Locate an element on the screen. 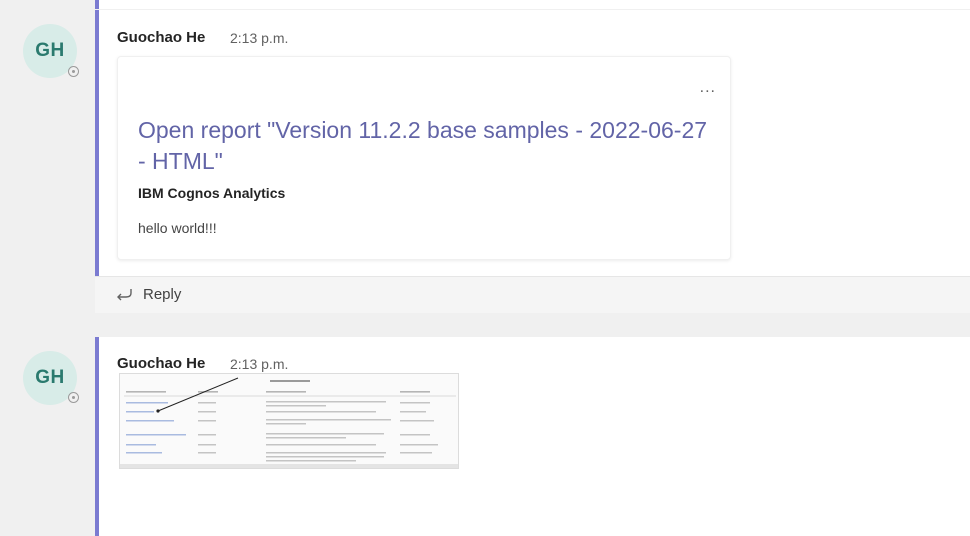 This screenshot has width=970, height=536. reply-arrow-icon is located at coordinates (124, 296).